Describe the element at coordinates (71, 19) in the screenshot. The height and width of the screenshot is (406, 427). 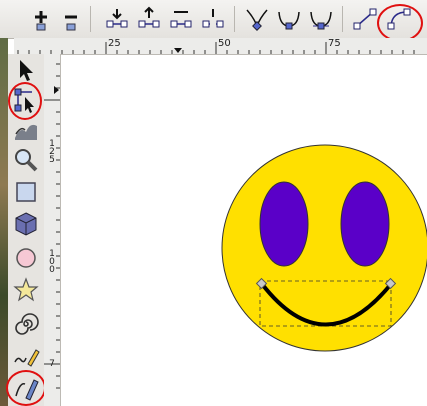
I see `delete-node-icon` at that location.